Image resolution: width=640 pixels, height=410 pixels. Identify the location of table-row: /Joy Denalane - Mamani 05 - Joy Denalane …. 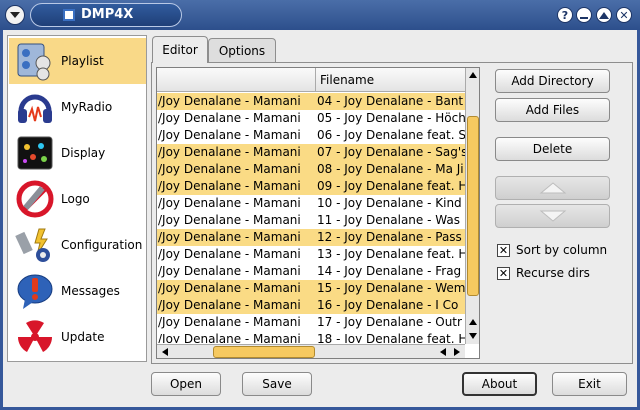
(311, 118).